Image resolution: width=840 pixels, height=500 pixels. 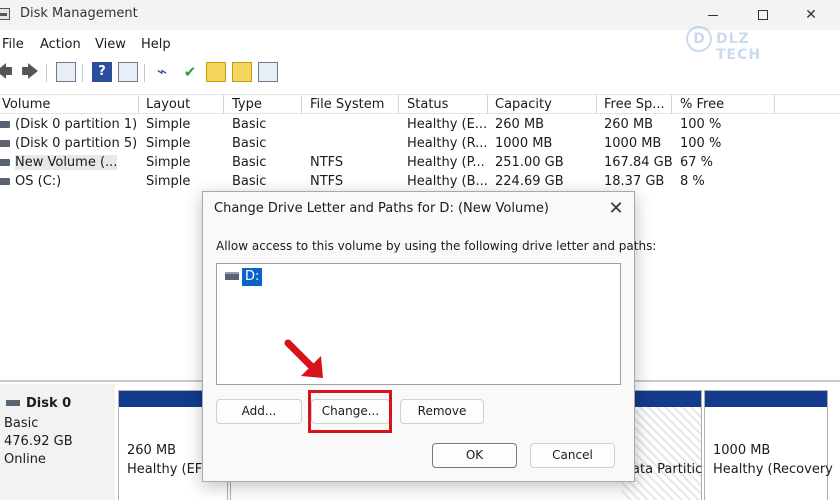 What do you see at coordinates (38, 181) in the screenshot?
I see `cell-volume: OS (C:)` at bounding box center [38, 181].